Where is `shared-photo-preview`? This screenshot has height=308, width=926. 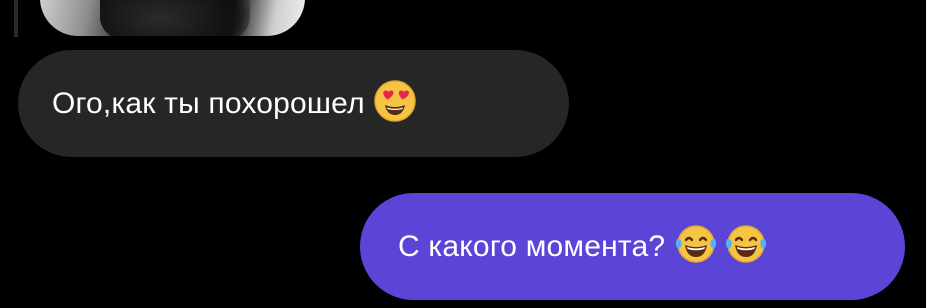 shared-photo-preview is located at coordinates (172, 18).